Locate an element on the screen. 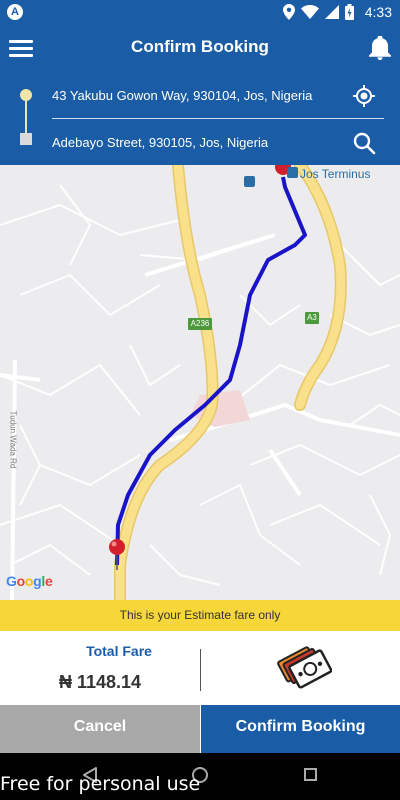 The width and height of the screenshot is (400, 800). status-bar: A 4:33 is located at coordinates (200, 12).